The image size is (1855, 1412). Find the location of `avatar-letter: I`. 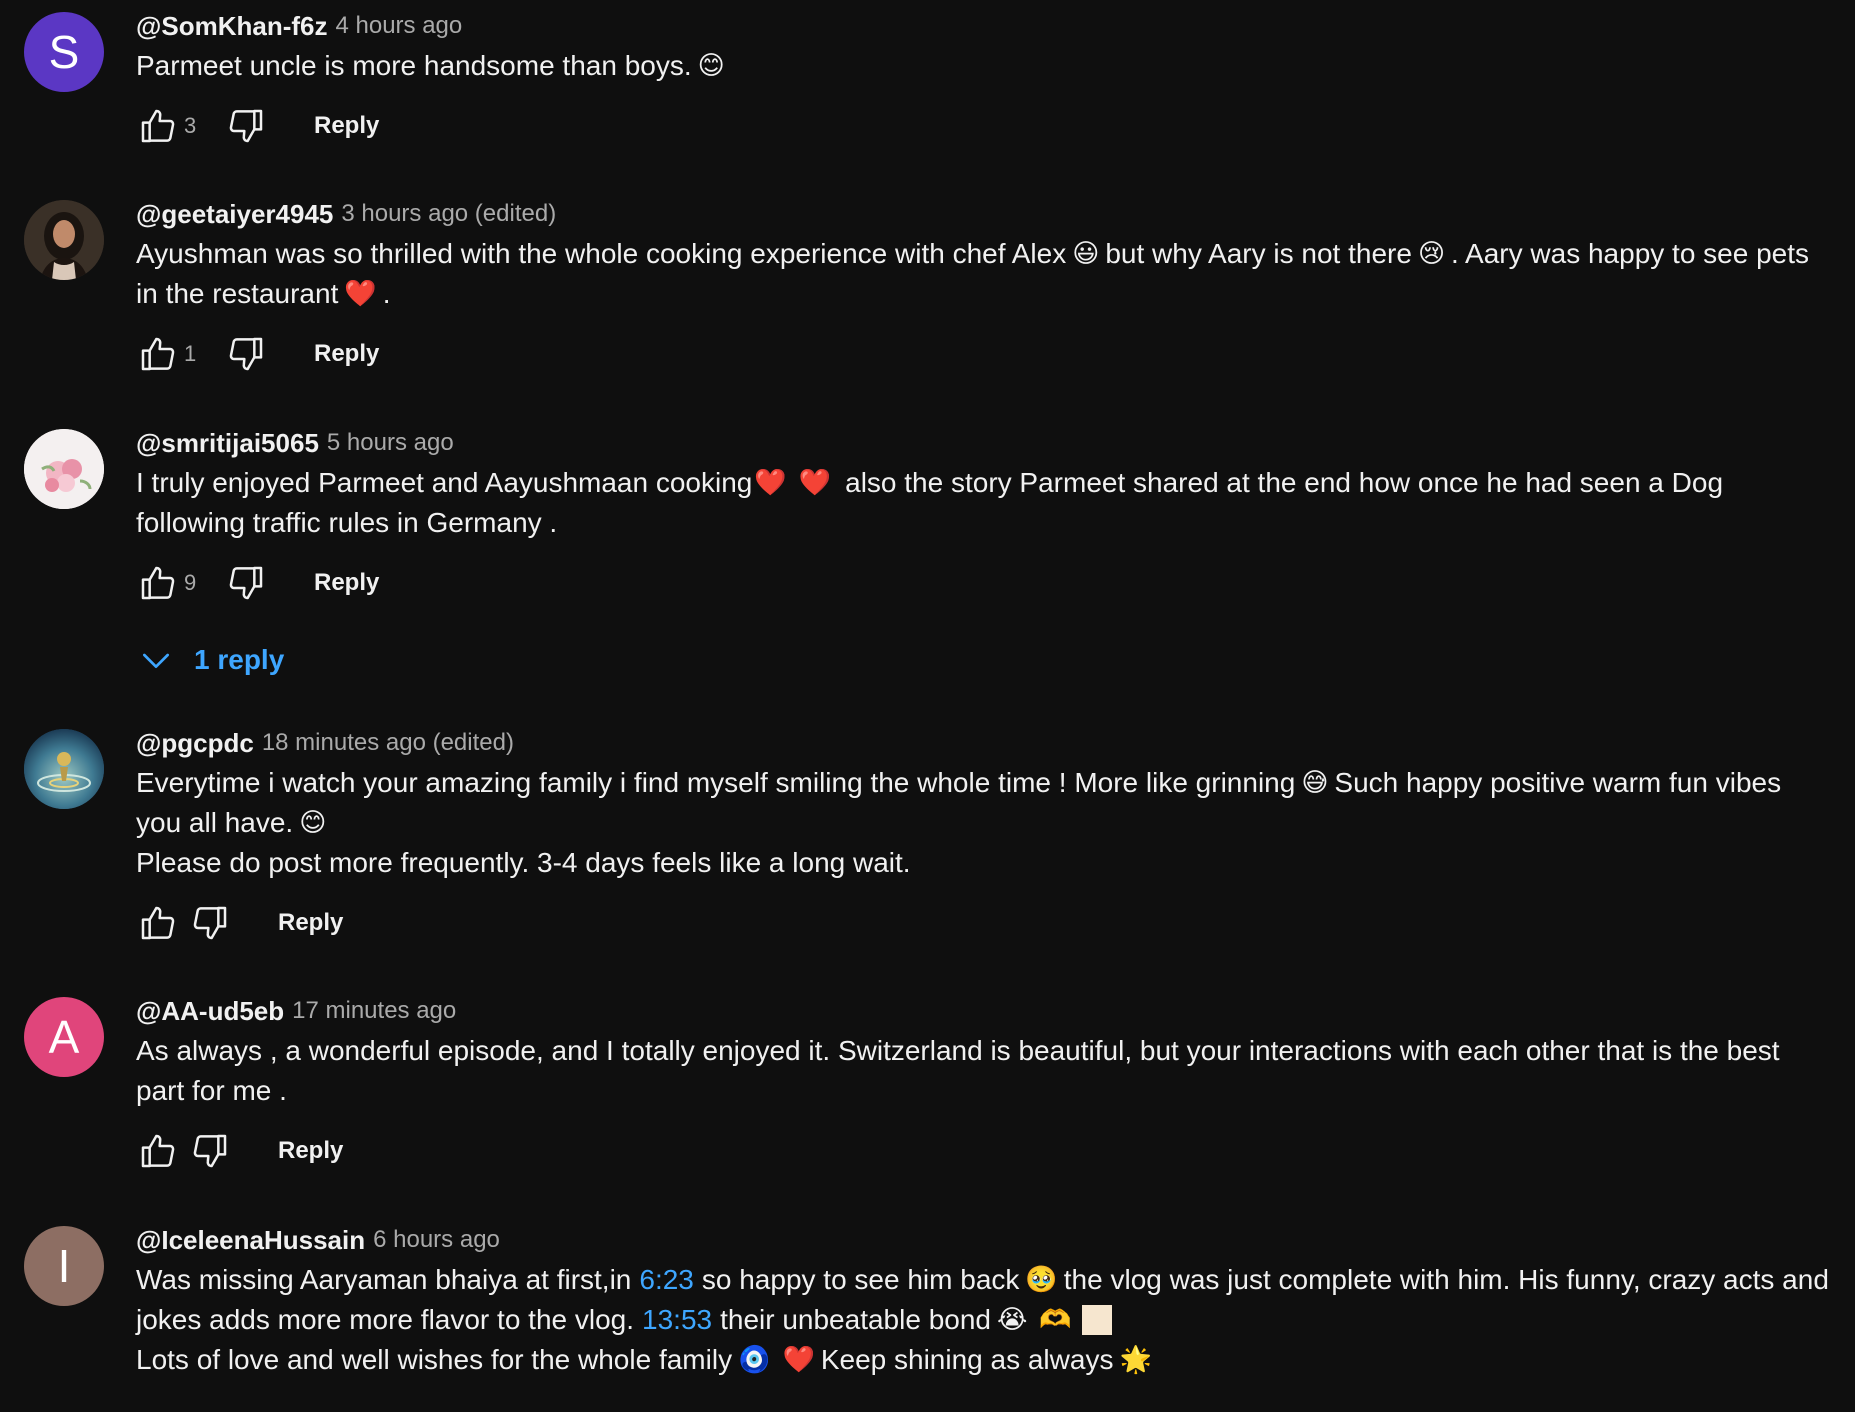

avatar-letter: I is located at coordinates (64, 1266).